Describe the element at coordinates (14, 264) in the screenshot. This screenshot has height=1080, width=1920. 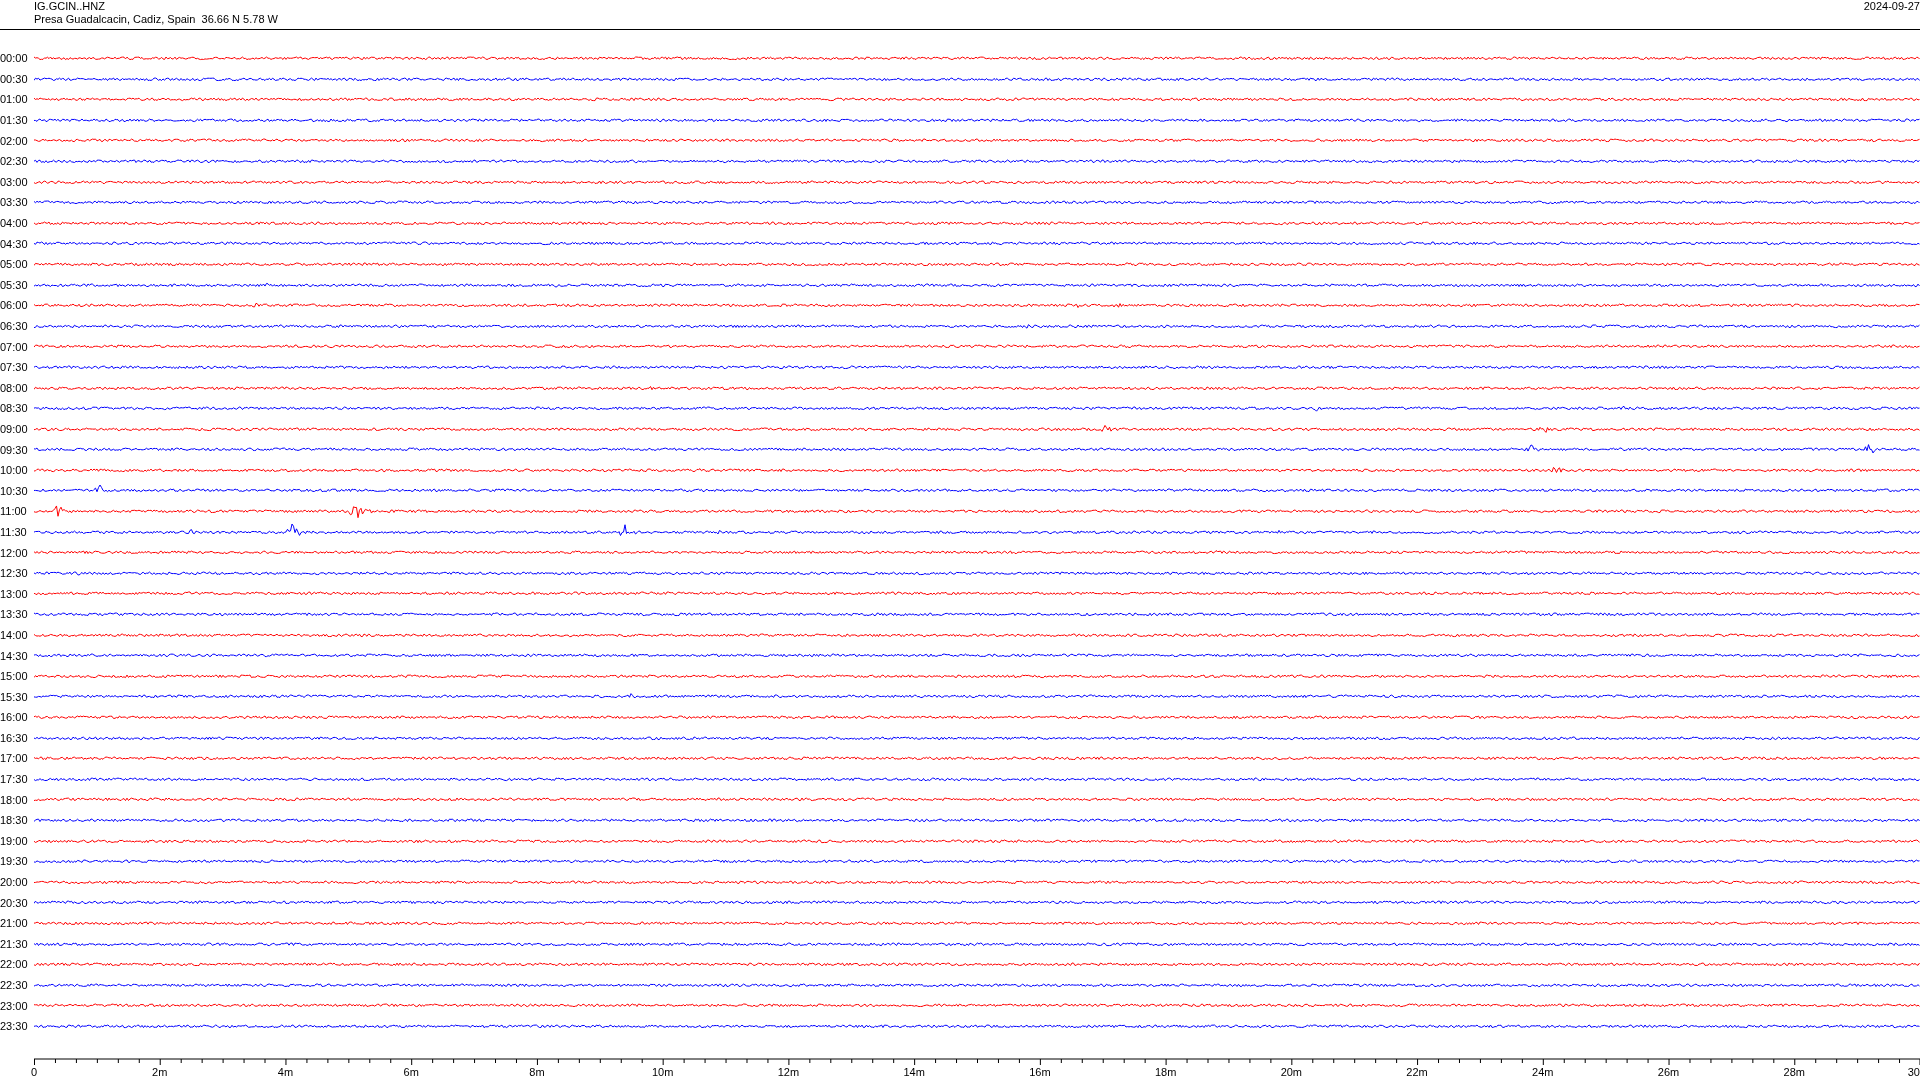
I see `time-label: 05:00` at that location.